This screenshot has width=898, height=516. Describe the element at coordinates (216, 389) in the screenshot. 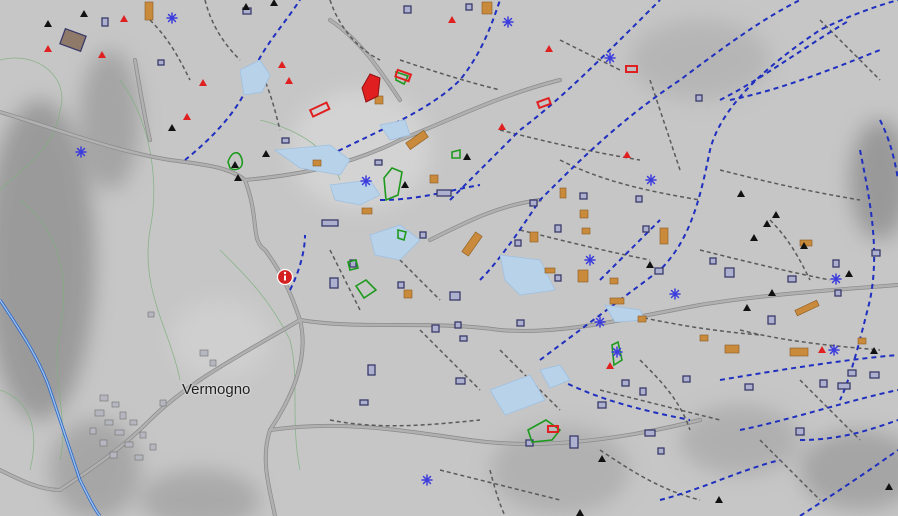

I see `place-label-vermogno: Vermogno` at that location.